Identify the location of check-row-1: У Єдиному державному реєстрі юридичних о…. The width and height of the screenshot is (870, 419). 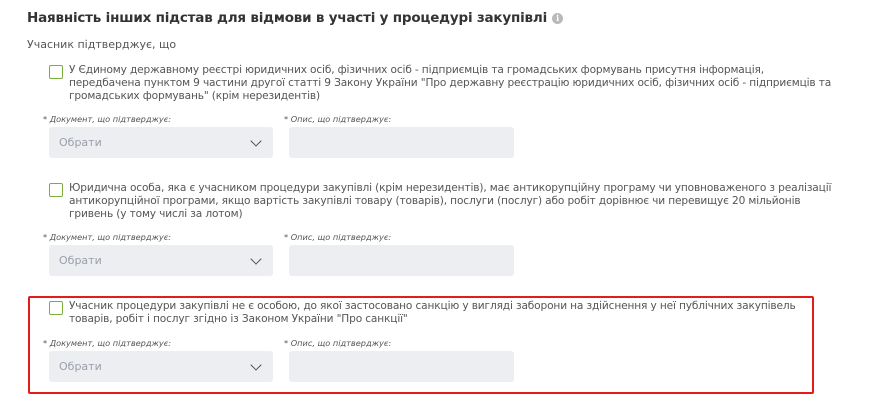
(440, 83).